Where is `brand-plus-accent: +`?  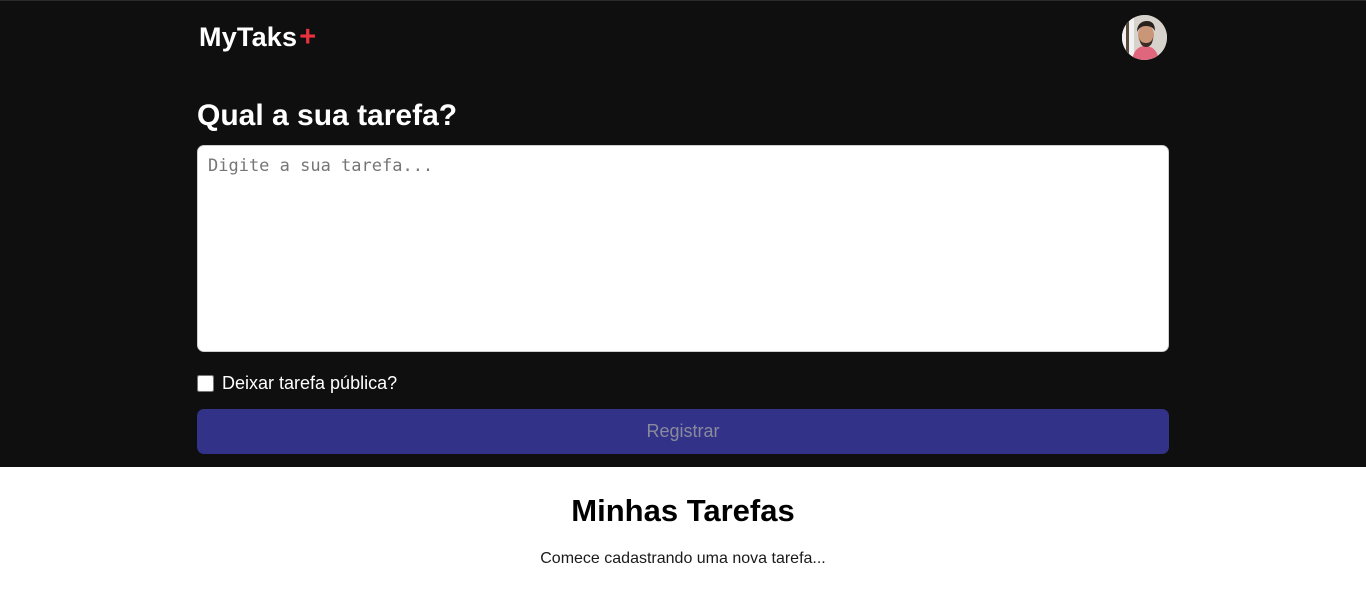 brand-plus-accent: + is located at coordinates (308, 36).